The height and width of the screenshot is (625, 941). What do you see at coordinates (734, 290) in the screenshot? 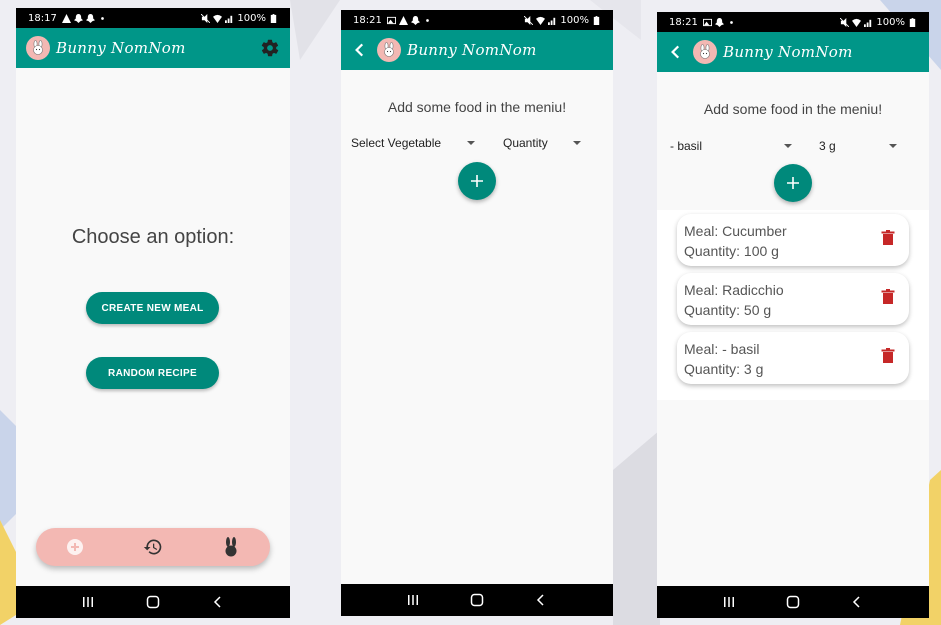
I see `meal-name: Meal: Radicchio` at bounding box center [734, 290].